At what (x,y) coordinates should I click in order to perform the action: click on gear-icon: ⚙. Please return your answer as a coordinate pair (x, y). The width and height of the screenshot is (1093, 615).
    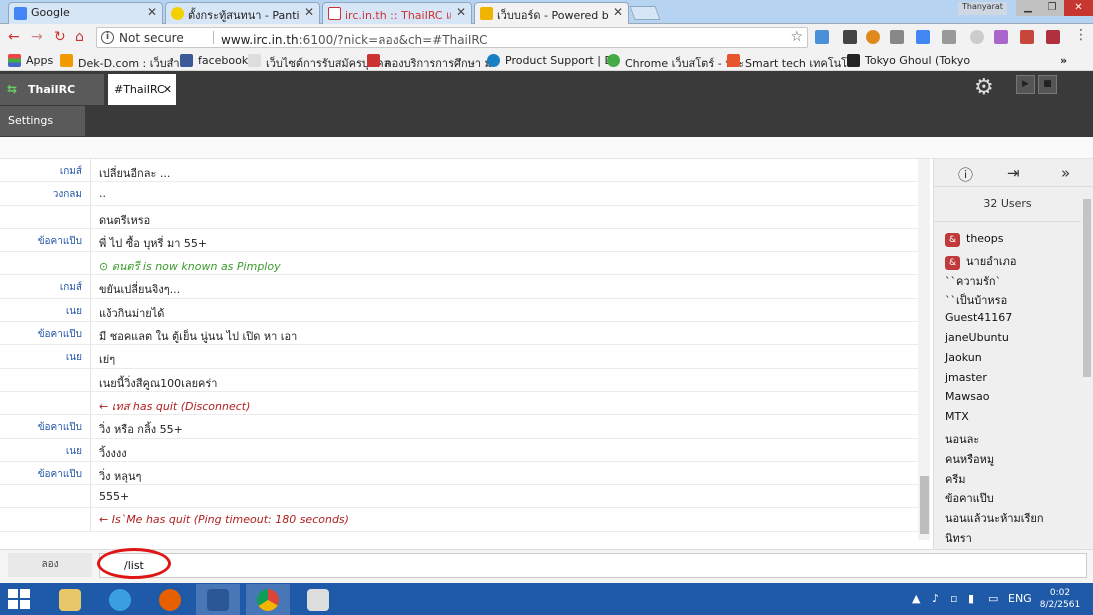
    Looking at the image, I should click on (984, 87).